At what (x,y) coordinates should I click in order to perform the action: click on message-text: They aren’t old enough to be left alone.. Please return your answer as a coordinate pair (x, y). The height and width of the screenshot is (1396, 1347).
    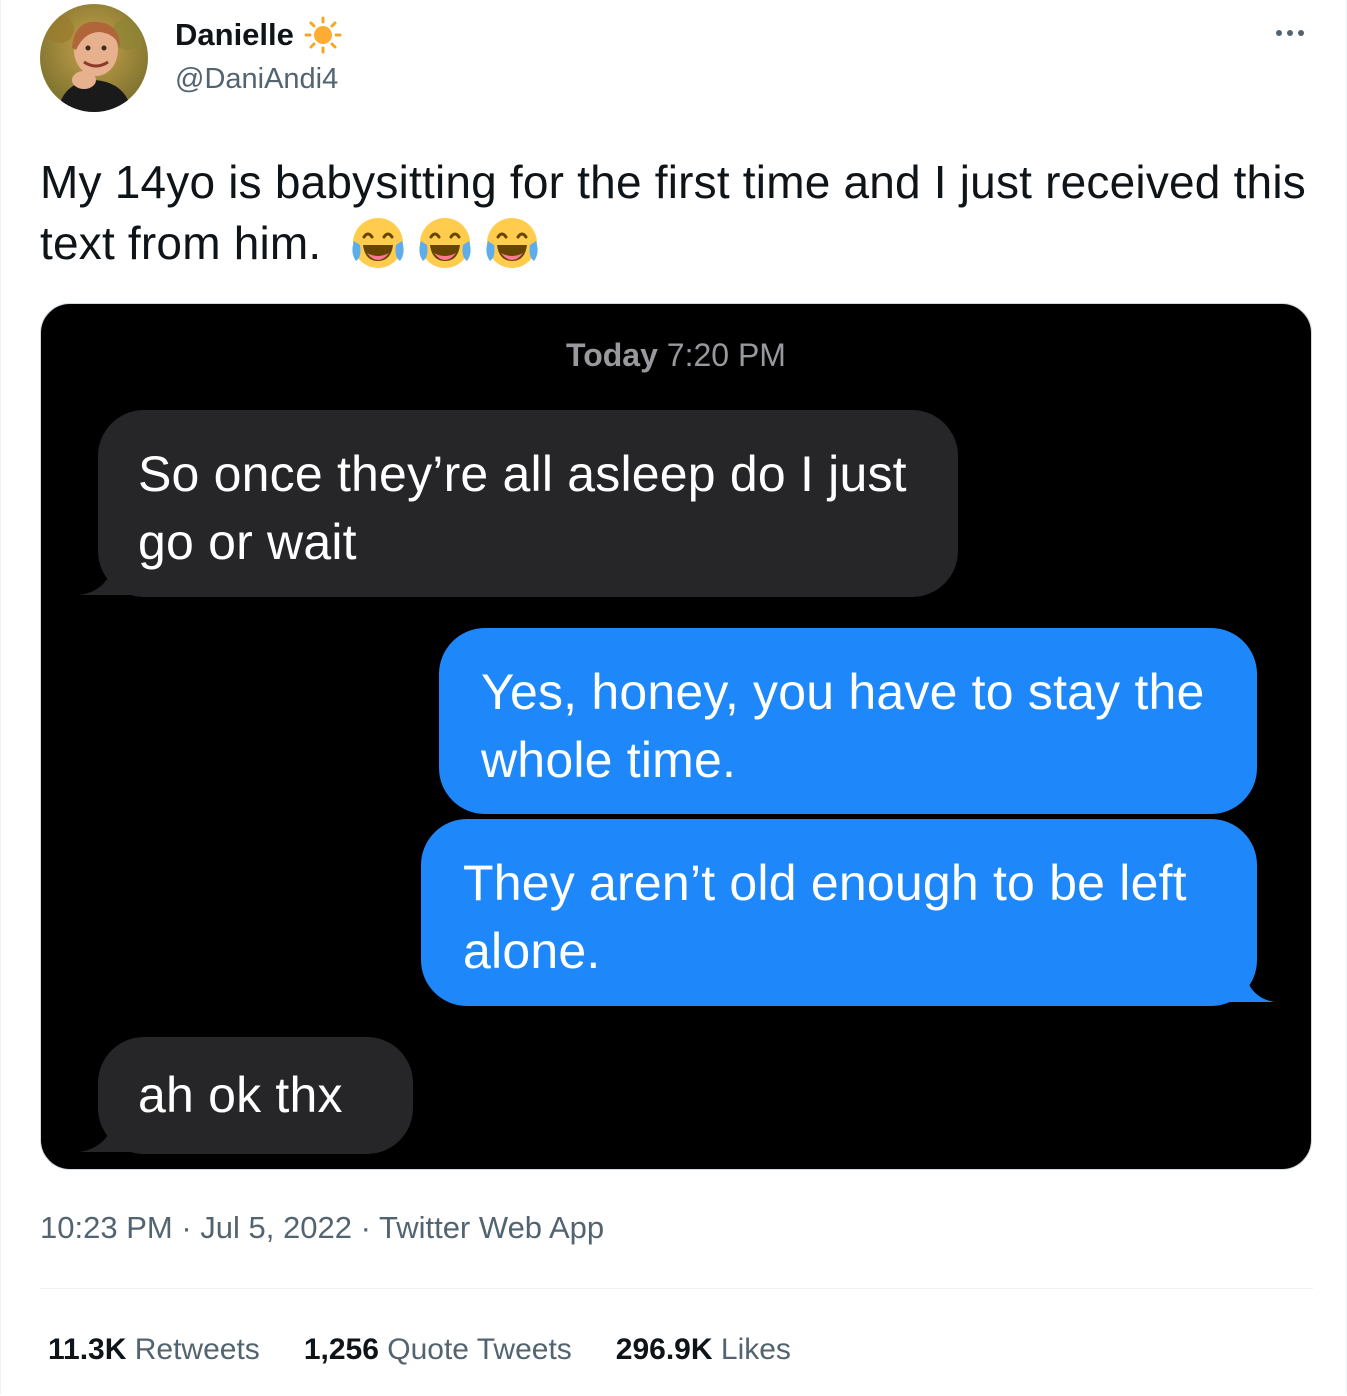
    Looking at the image, I should click on (825, 917).